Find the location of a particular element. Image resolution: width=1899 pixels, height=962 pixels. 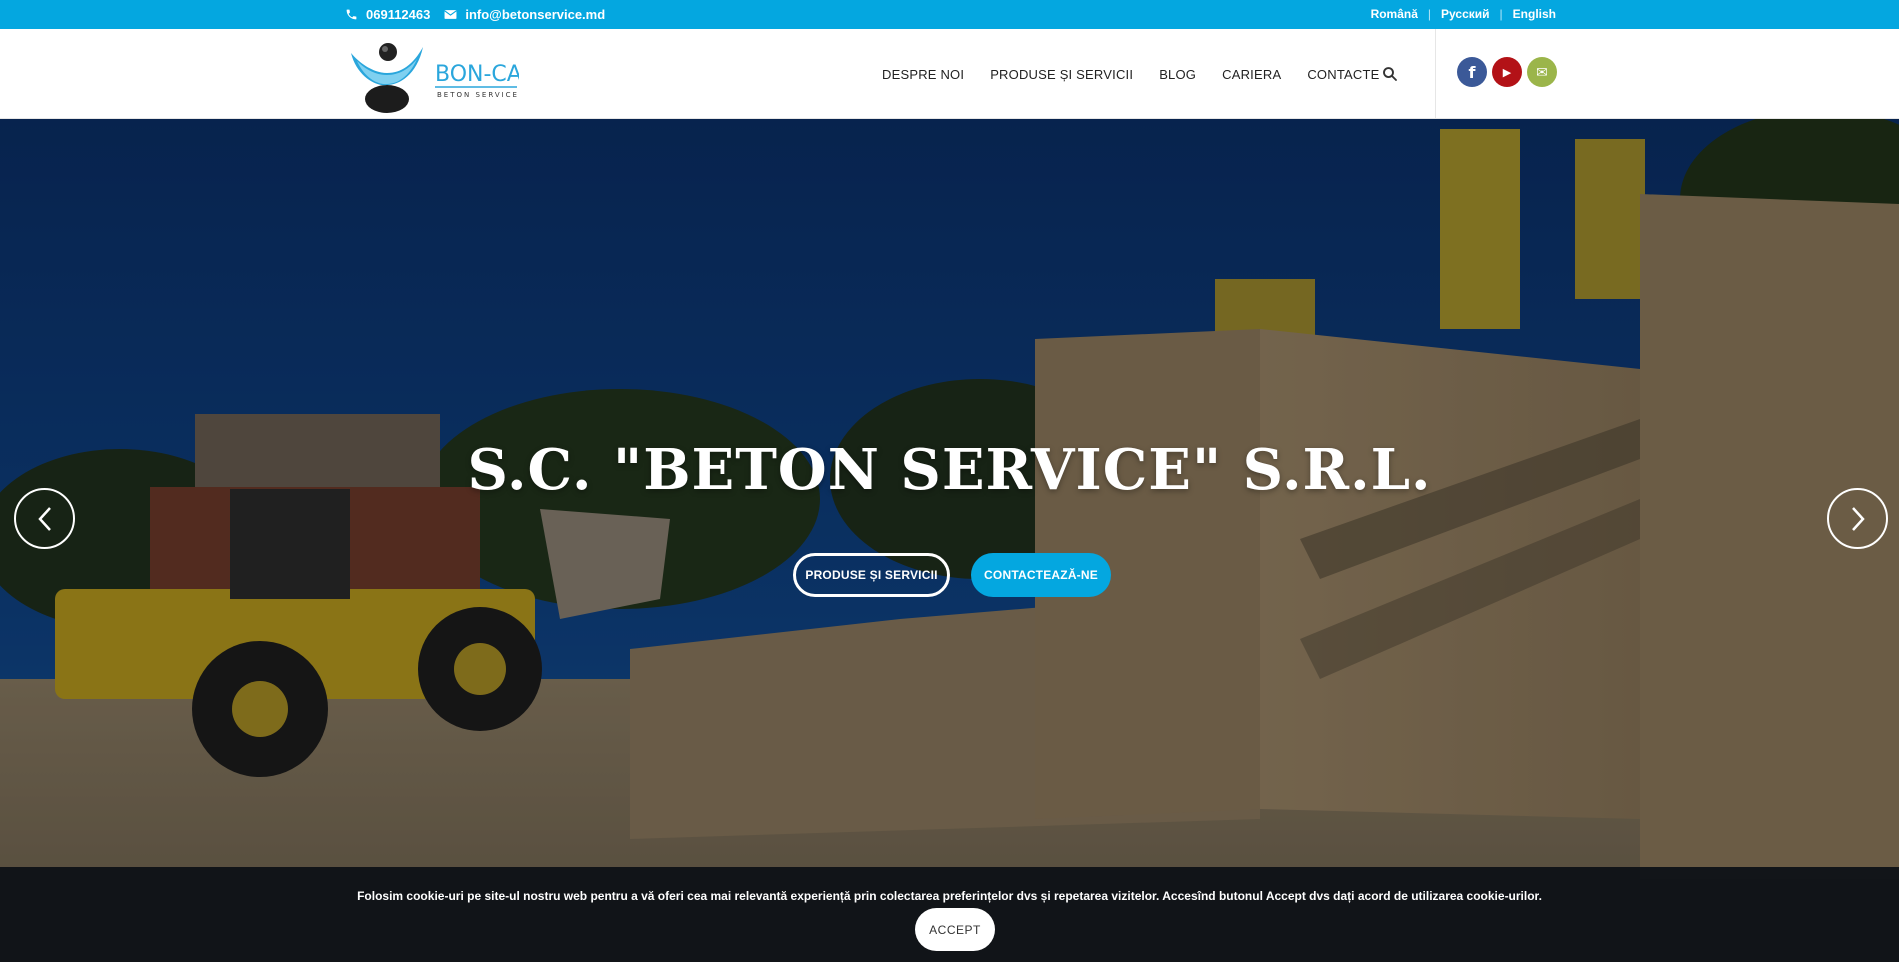

phone-link: 069112463 is located at coordinates (387, 14).